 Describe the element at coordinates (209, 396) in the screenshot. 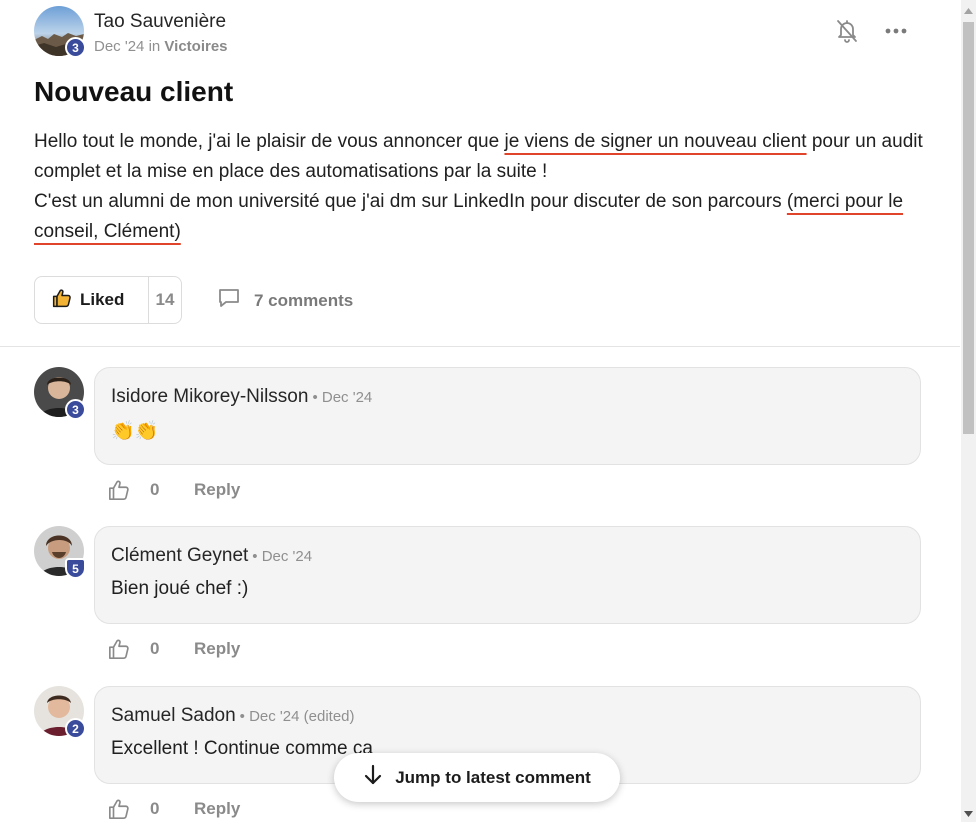

I see `commenter-name: Isidore Mikorey-Nilsson` at that location.